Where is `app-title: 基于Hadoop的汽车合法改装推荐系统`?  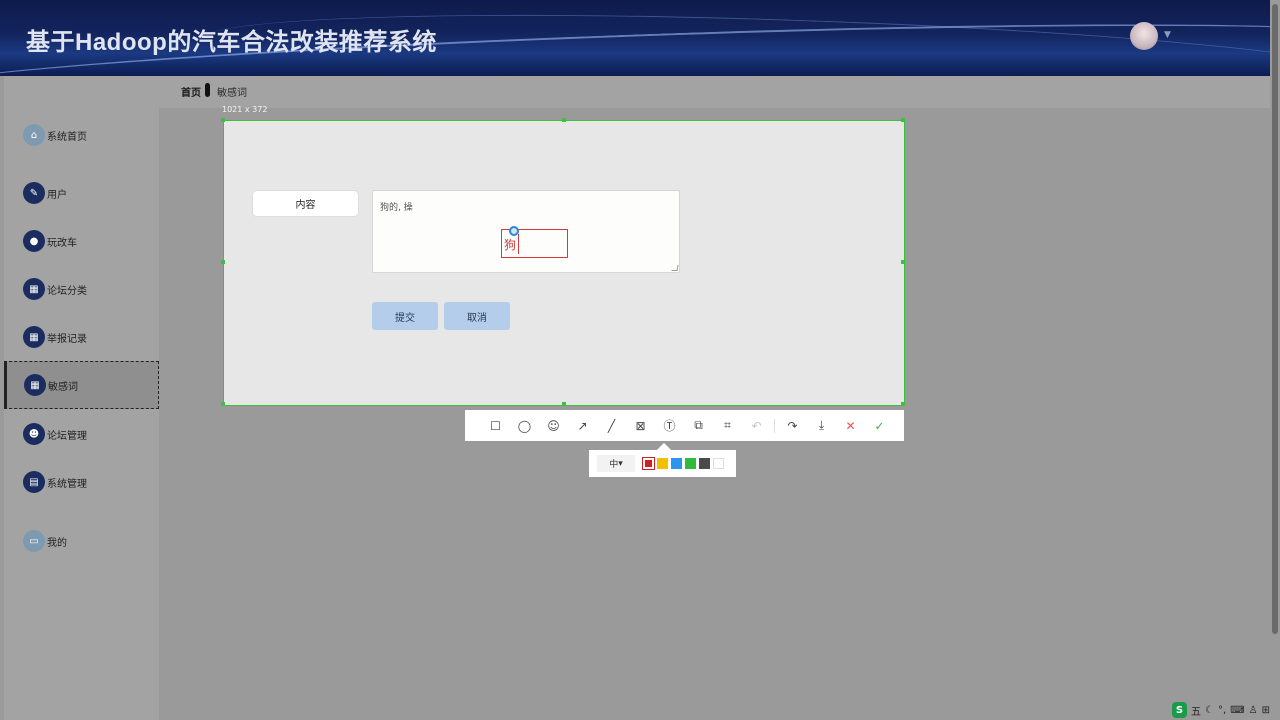
app-title: 基于Hadoop的汽车合法改装推荐系统 is located at coordinates (231, 42).